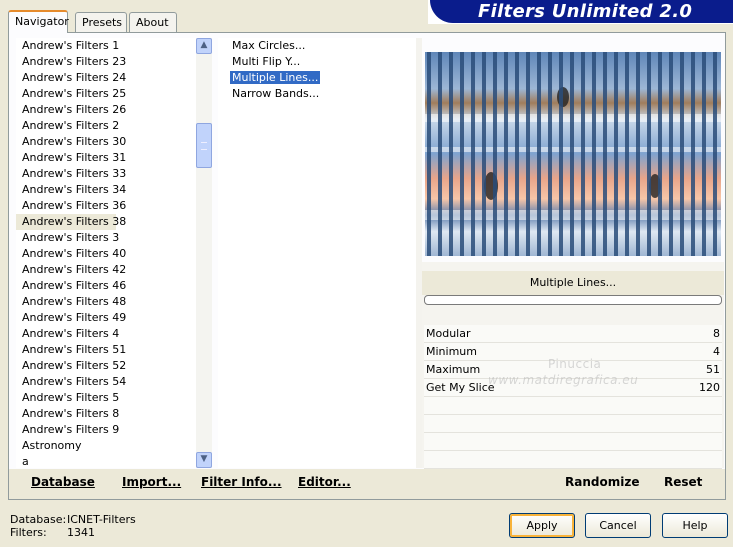  Describe the element at coordinates (106, 62) in the screenshot. I see `category-item: Andrew's Filters 23` at that location.